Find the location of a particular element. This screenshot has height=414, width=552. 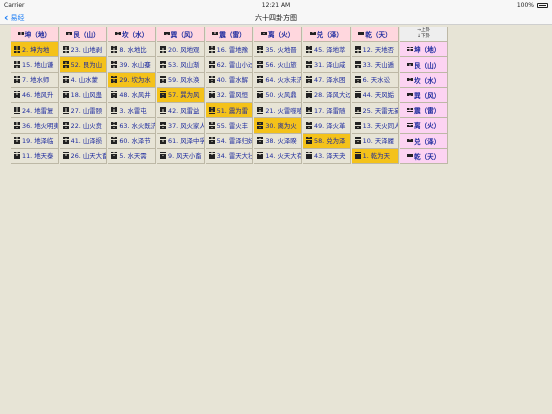

hexagram-cell: 22. 山火贲 is located at coordinates (83, 126).